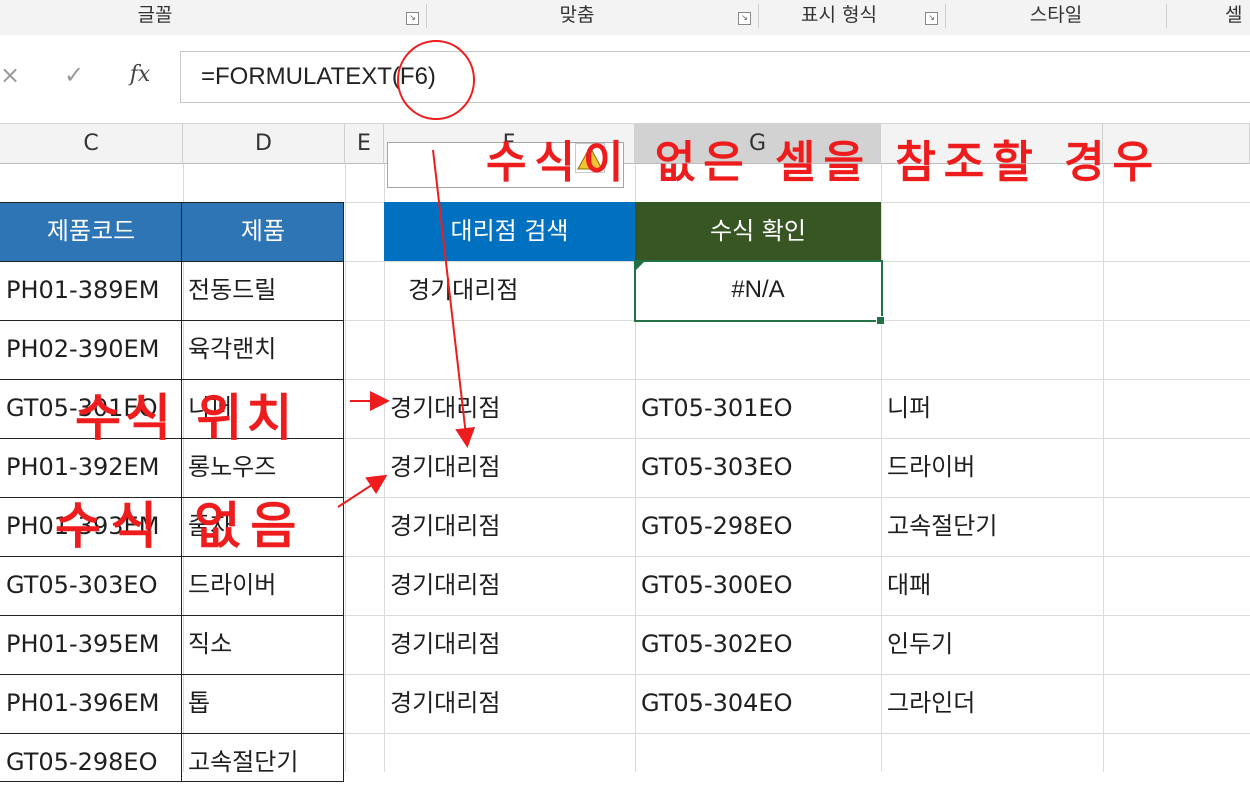 This screenshot has width=1250, height=791. Describe the element at coordinates (992, 526) in the screenshot. I see `cell-name: 고속절단기` at that location.